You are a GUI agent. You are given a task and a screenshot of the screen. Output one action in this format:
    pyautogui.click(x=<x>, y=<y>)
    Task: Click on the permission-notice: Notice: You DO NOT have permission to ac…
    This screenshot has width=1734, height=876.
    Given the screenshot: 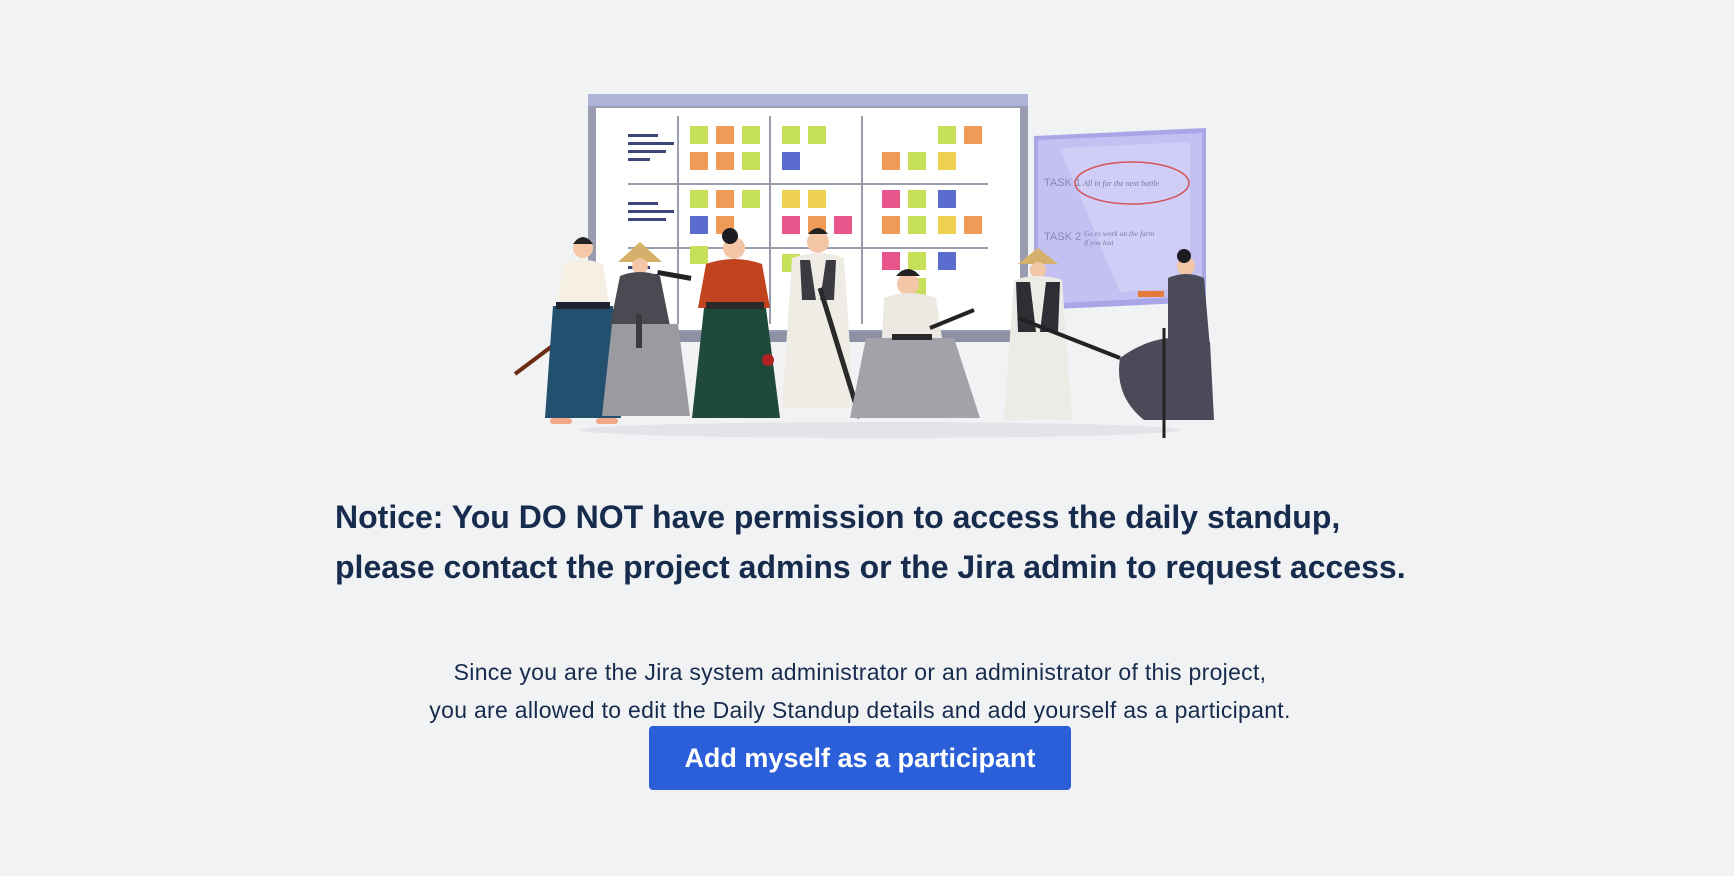 What is the action you would take?
    pyautogui.click(x=885, y=542)
    